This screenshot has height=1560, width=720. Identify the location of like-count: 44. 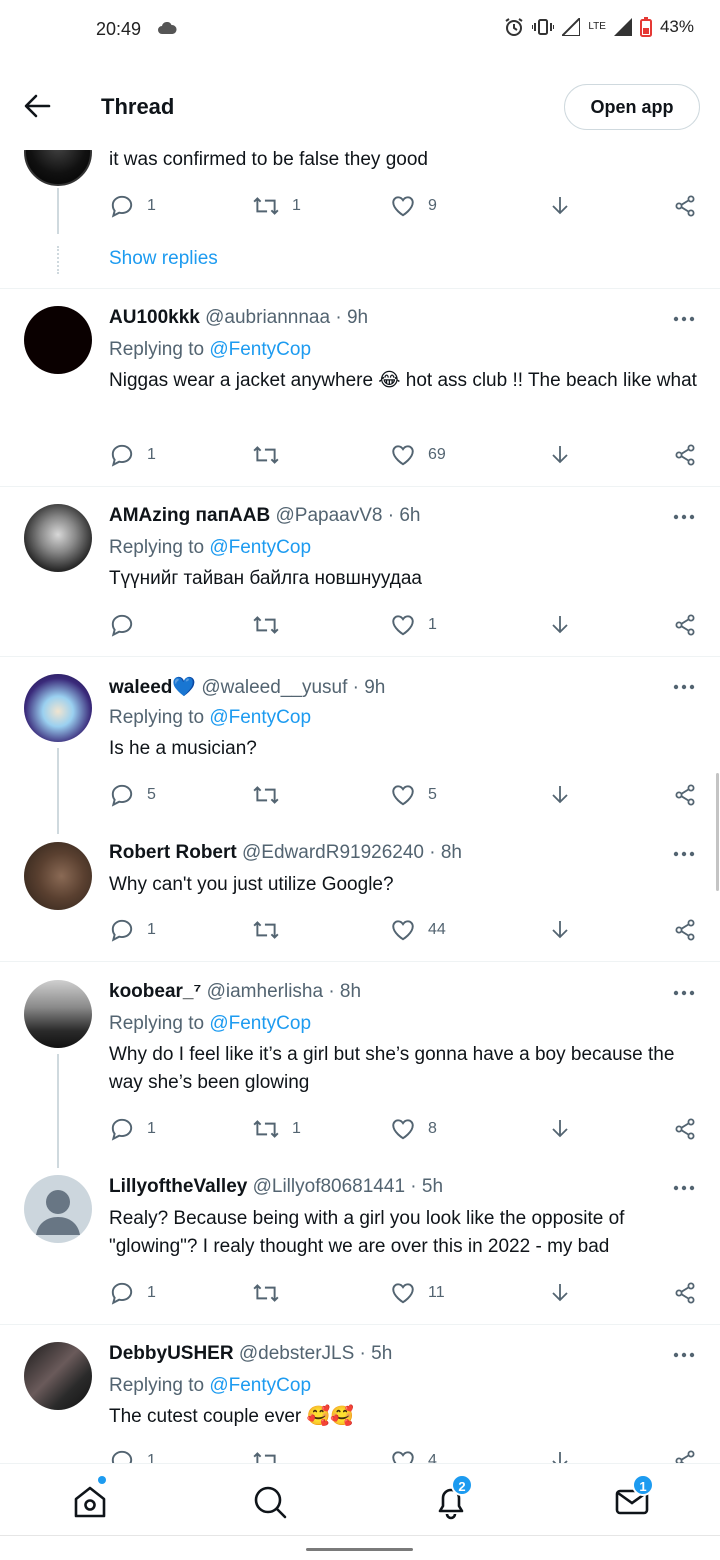
(437, 929).